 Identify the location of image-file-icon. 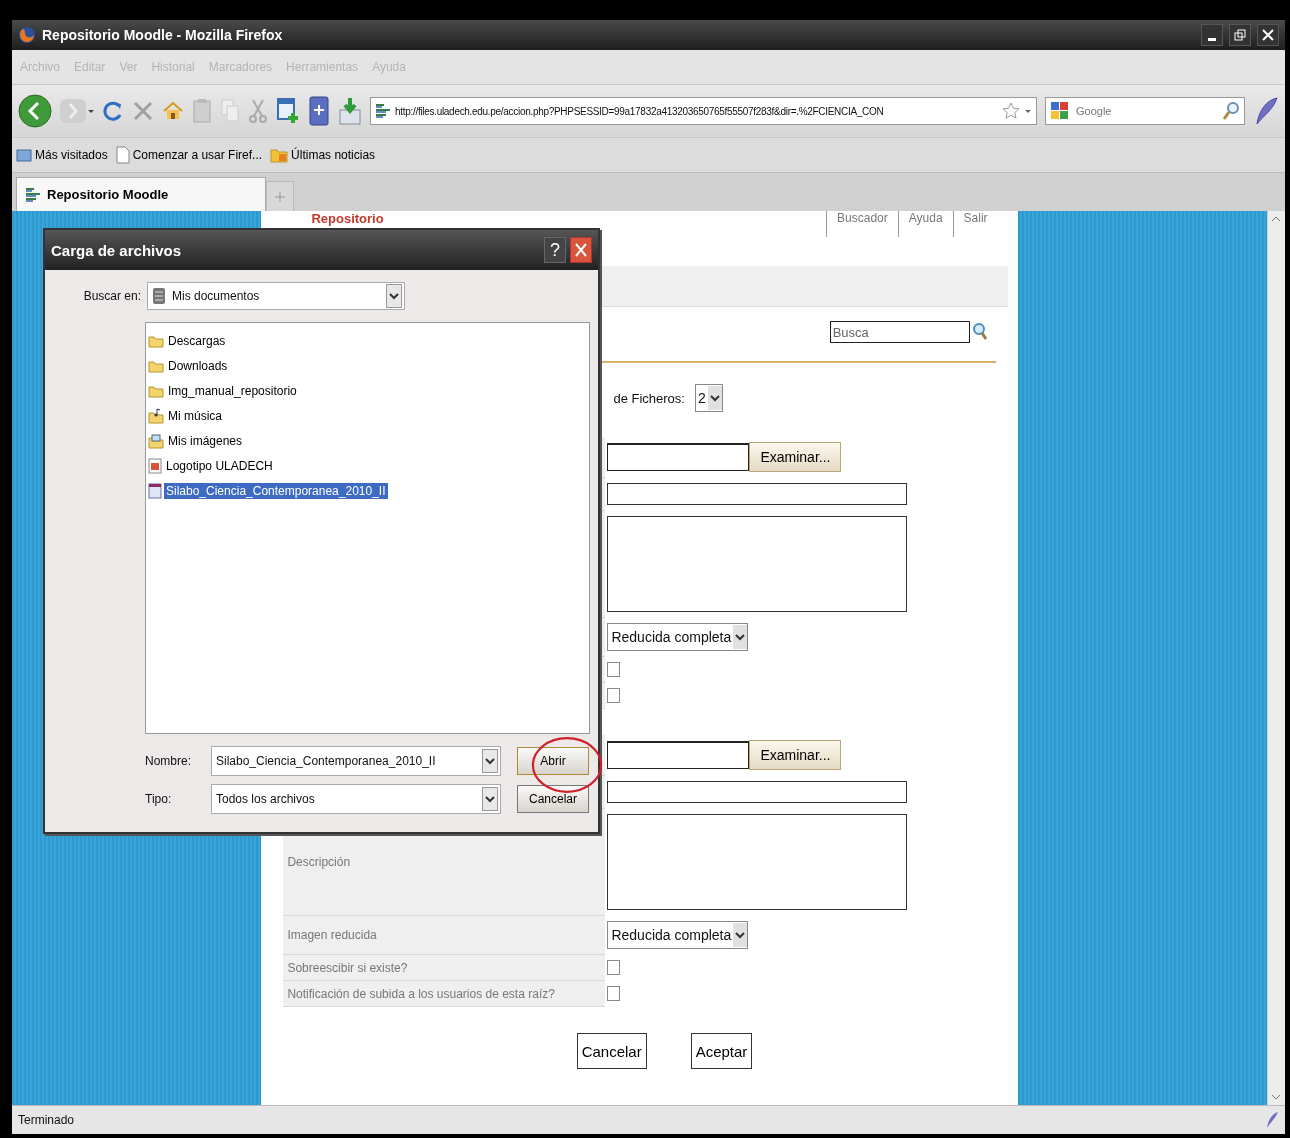
(155, 466).